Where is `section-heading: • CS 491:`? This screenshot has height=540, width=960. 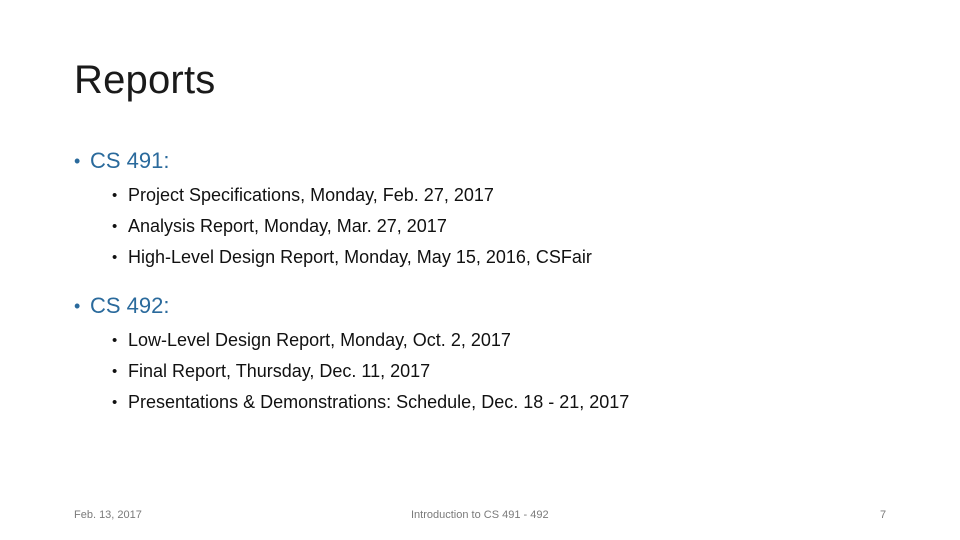 section-heading: • CS 491: is located at coordinates (484, 161).